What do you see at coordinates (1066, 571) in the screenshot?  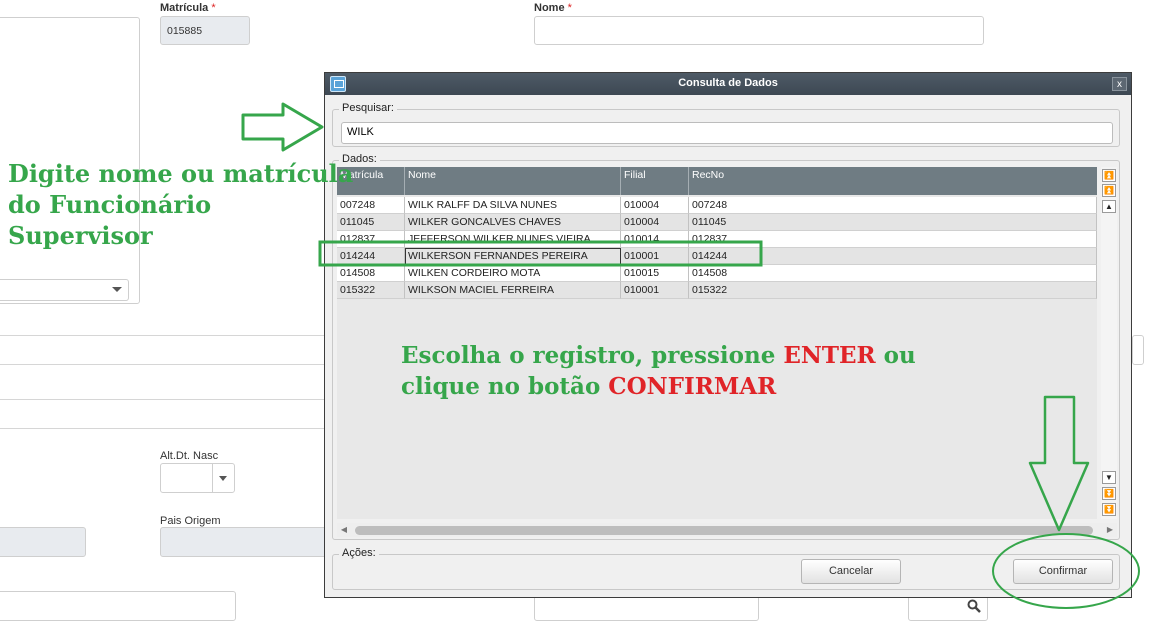 I see `confirm-highlight-ellipse` at bounding box center [1066, 571].